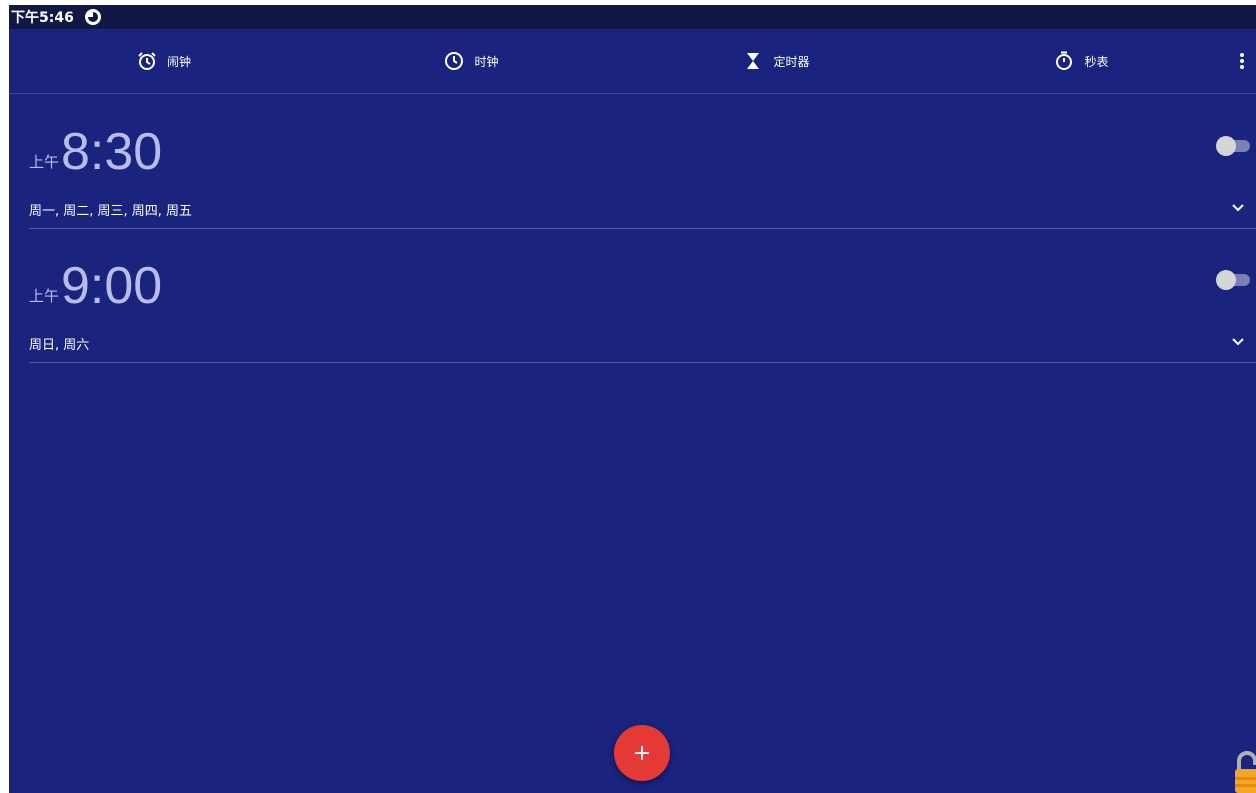 The height and width of the screenshot is (793, 1256). I want to click on more-vert-icon, so click(1242, 61).